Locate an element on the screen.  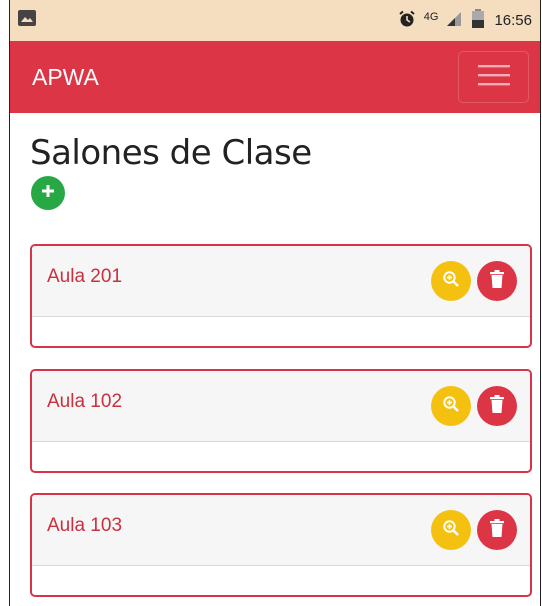
add-classroom-button is located at coordinates (48, 193).